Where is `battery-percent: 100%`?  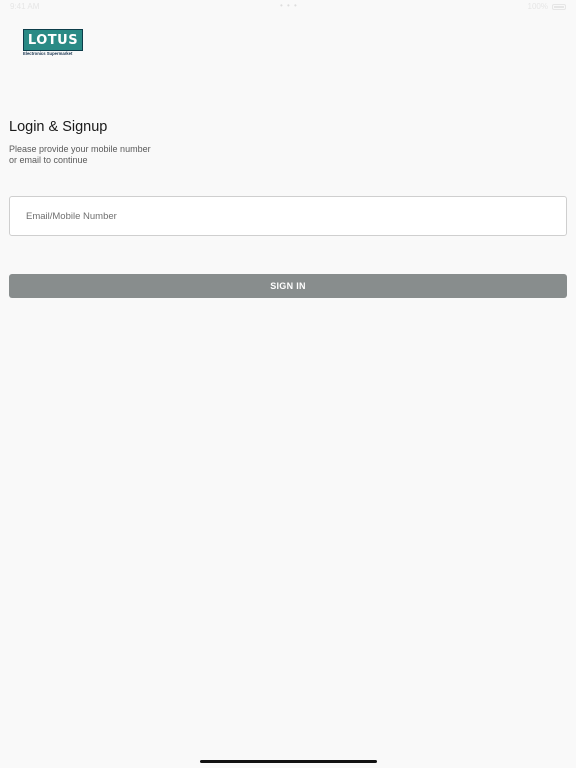
battery-percent: 100% is located at coordinates (537, 6).